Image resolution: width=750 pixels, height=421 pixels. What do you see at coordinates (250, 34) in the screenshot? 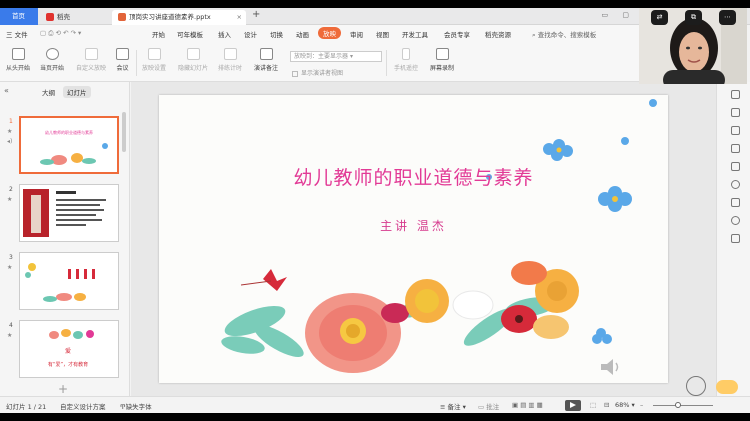
I see `menu-design: 设计` at bounding box center [250, 34].